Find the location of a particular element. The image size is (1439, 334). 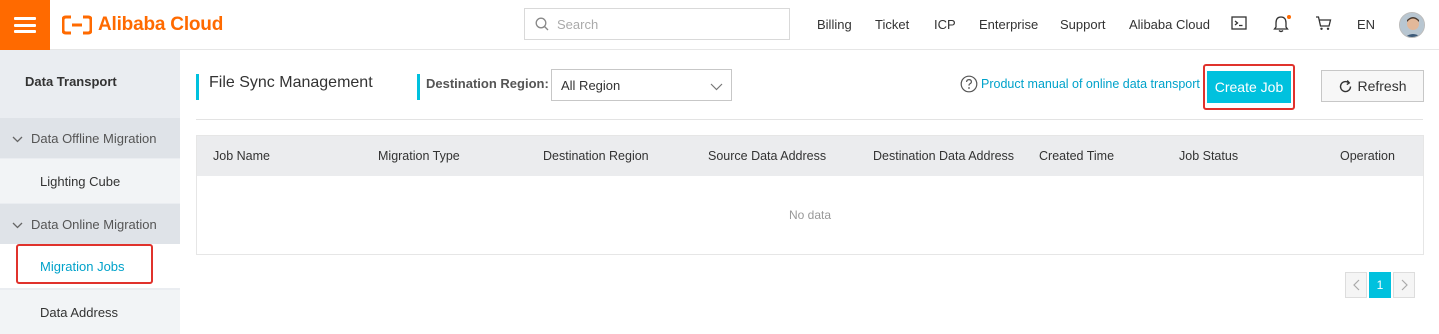

nav-alibaba-cloud: Alibaba Cloud is located at coordinates (1169, 24).